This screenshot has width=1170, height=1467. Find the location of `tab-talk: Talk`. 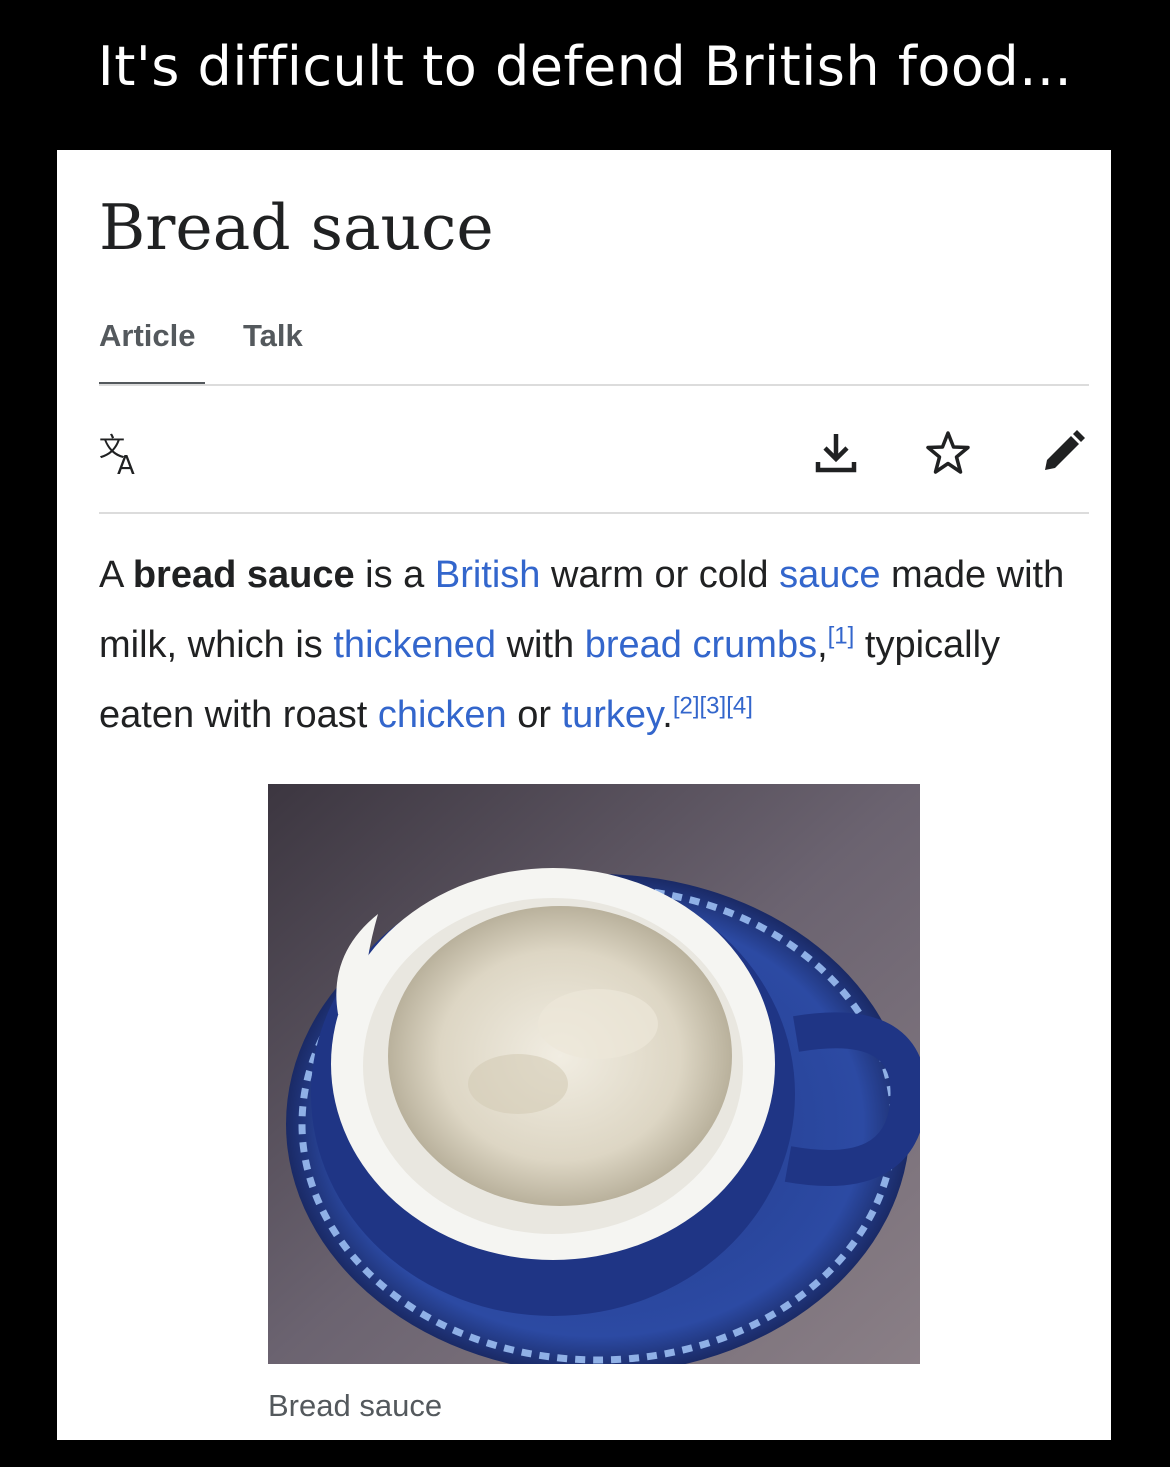

tab-talk: Talk is located at coordinates (273, 336).